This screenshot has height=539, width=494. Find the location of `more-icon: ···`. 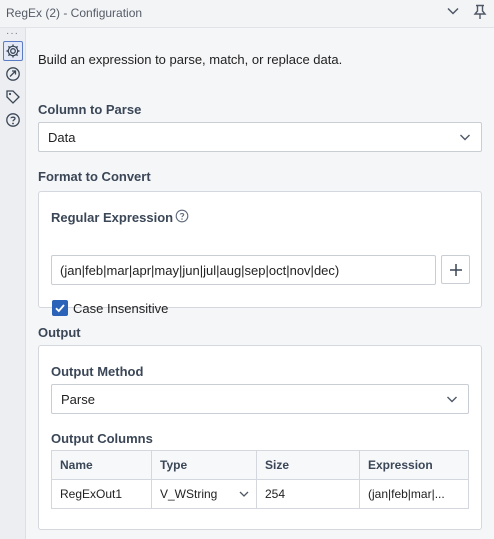

more-icon: ··· is located at coordinates (12, 34).